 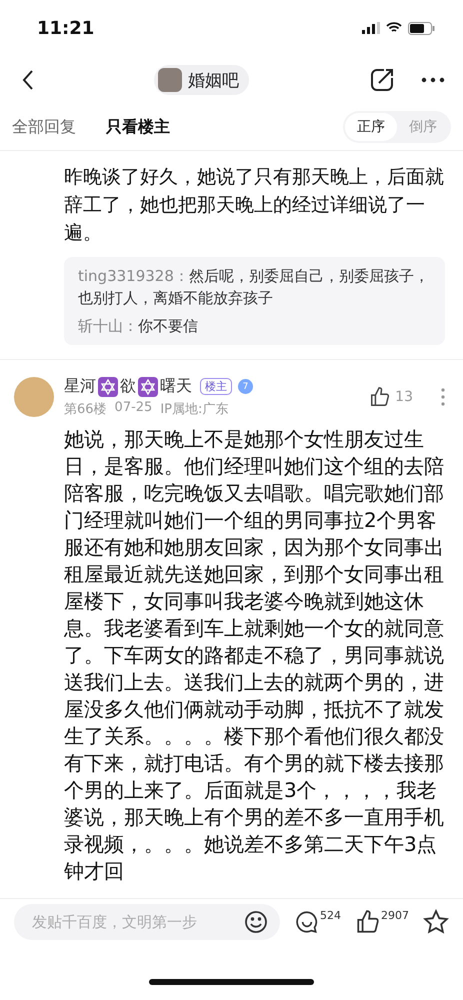 What do you see at coordinates (254, 326) in the screenshot?
I see `sub-reply: 斩十山：你不要信` at bounding box center [254, 326].